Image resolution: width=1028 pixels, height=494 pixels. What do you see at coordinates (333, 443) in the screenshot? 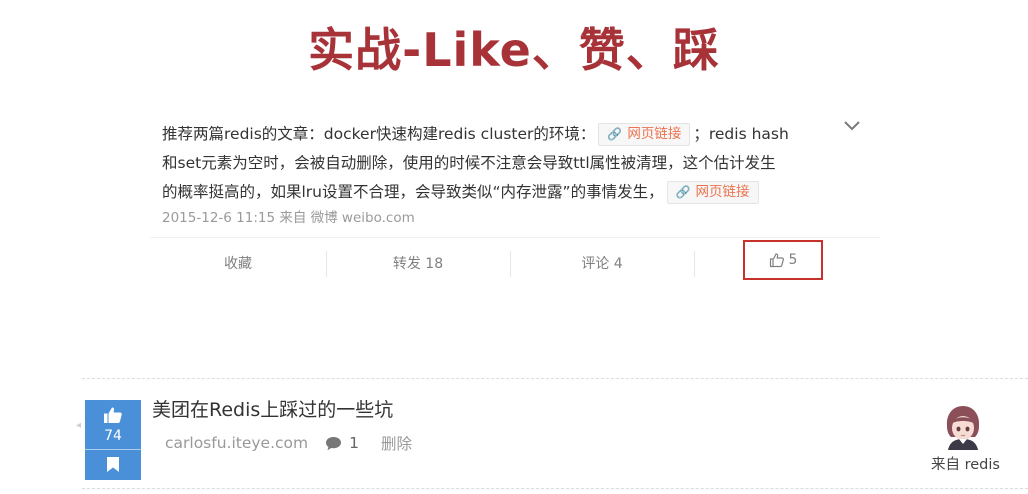
I see `comment-icon` at bounding box center [333, 443].